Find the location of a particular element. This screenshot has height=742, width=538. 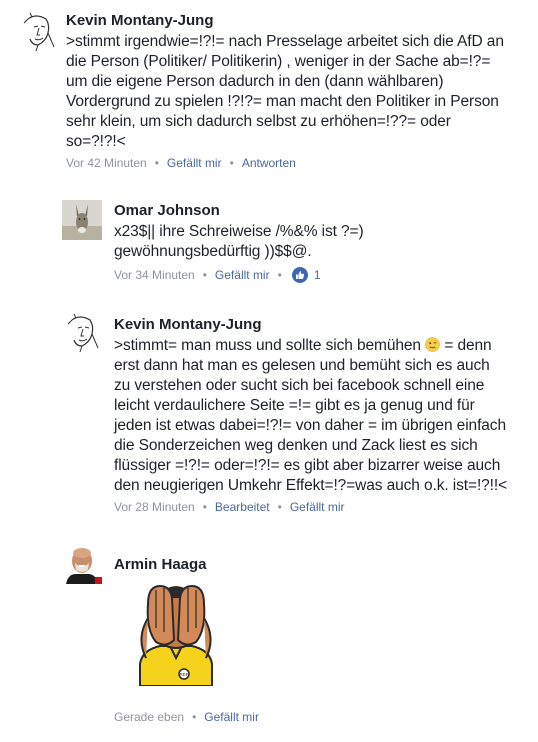

donkey-avatar is located at coordinates (82, 220).